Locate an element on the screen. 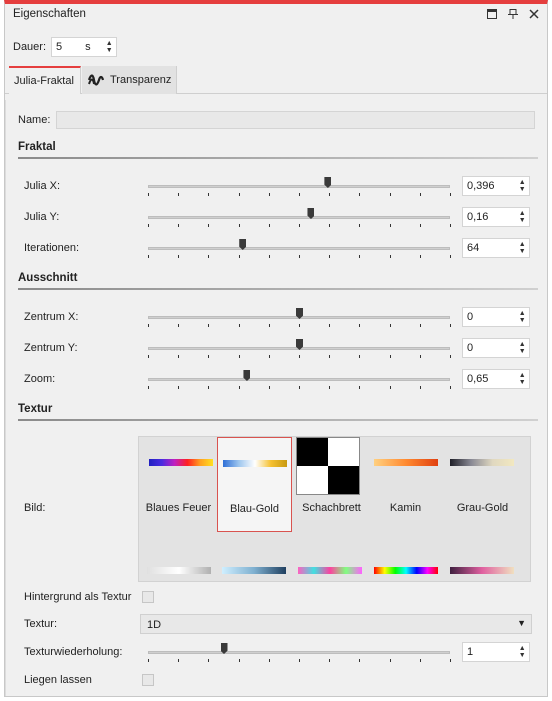 The height and width of the screenshot is (701, 552). slider-label: Texturwiederholung: is located at coordinates (73, 652).